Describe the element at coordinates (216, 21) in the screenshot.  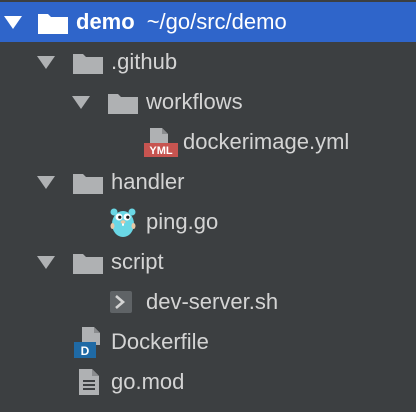
I see `root-folder-path: ~/go/src/demo` at that location.